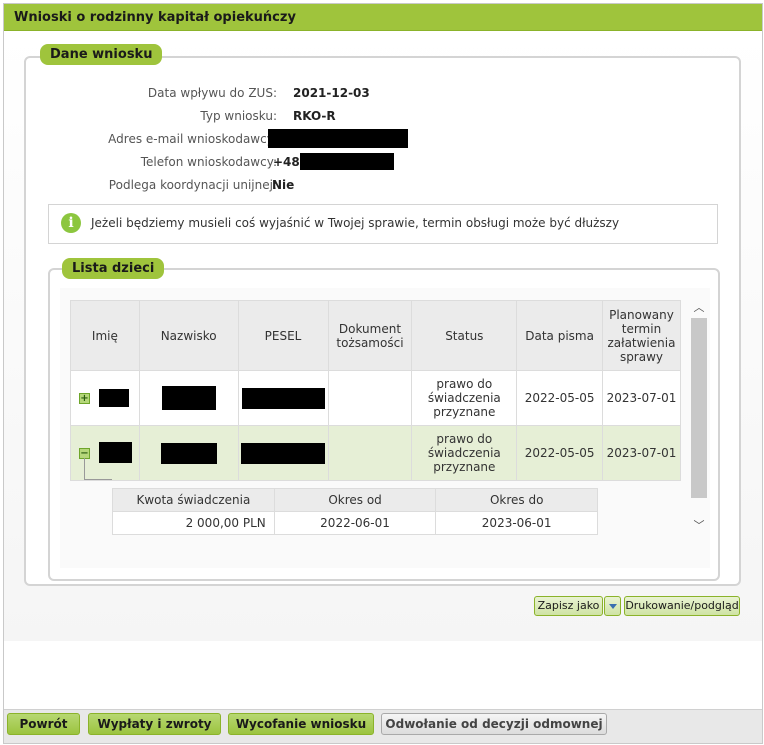 This screenshot has height=745, width=764. What do you see at coordinates (331, 93) in the screenshot?
I see `field-value: 2021-12-03` at bounding box center [331, 93].